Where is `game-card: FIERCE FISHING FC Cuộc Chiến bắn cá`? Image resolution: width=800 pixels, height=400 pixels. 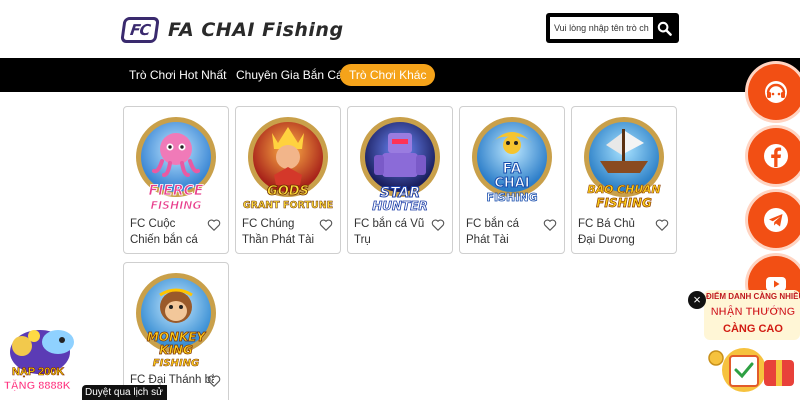 game-card: FIERCE FISHING FC Cuộc Chiến bắn cá is located at coordinates (176, 180).